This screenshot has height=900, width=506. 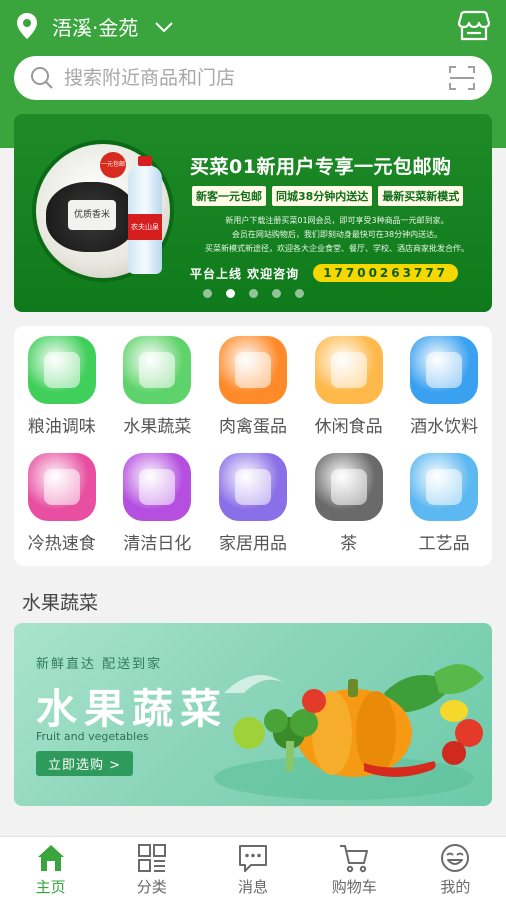 What do you see at coordinates (455, 858) in the screenshot?
I see `profile-icon` at bounding box center [455, 858].